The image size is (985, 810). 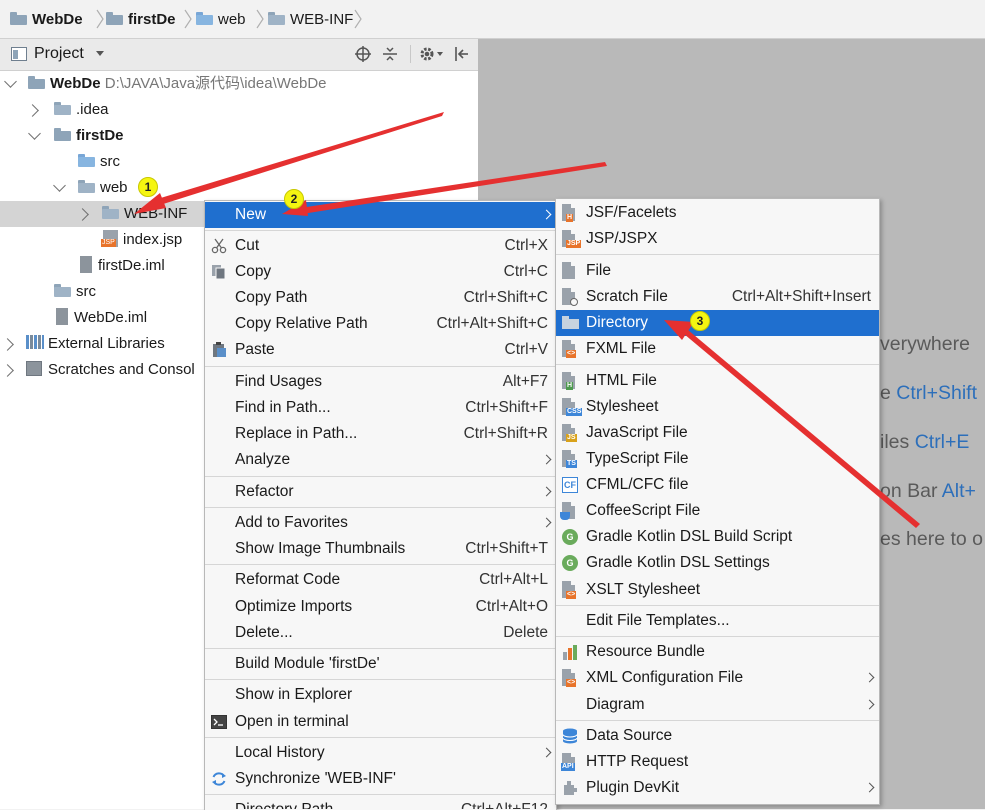 What do you see at coordinates (717, 705) in the screenshot?
I see `submenu-item-diagram: Diagram` at bounding box center [717, 705].